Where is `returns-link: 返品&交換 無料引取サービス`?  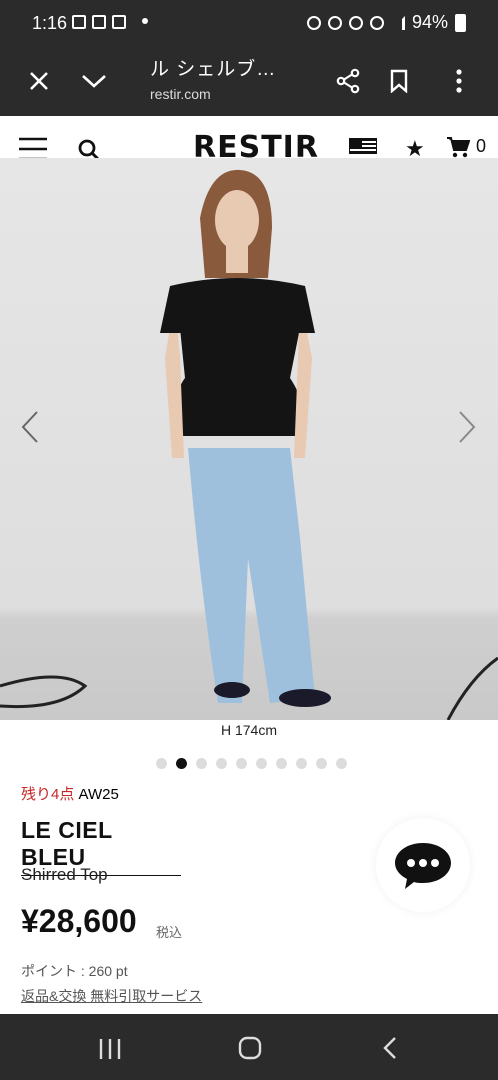
returns-link: 返品&交換 無料引取サービス is located at coordinates (111, 996).